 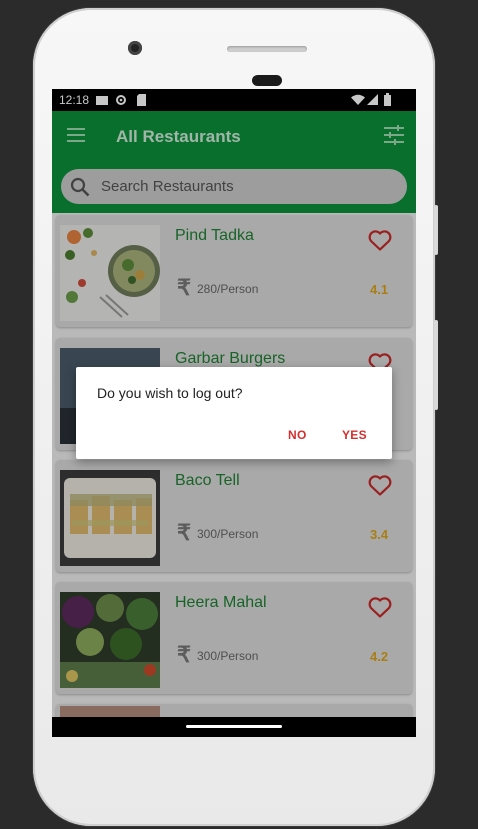 What do you see at coordinates (135, 48) in the screenshot?
I see `front-camera` at bounding box center [135, 48].